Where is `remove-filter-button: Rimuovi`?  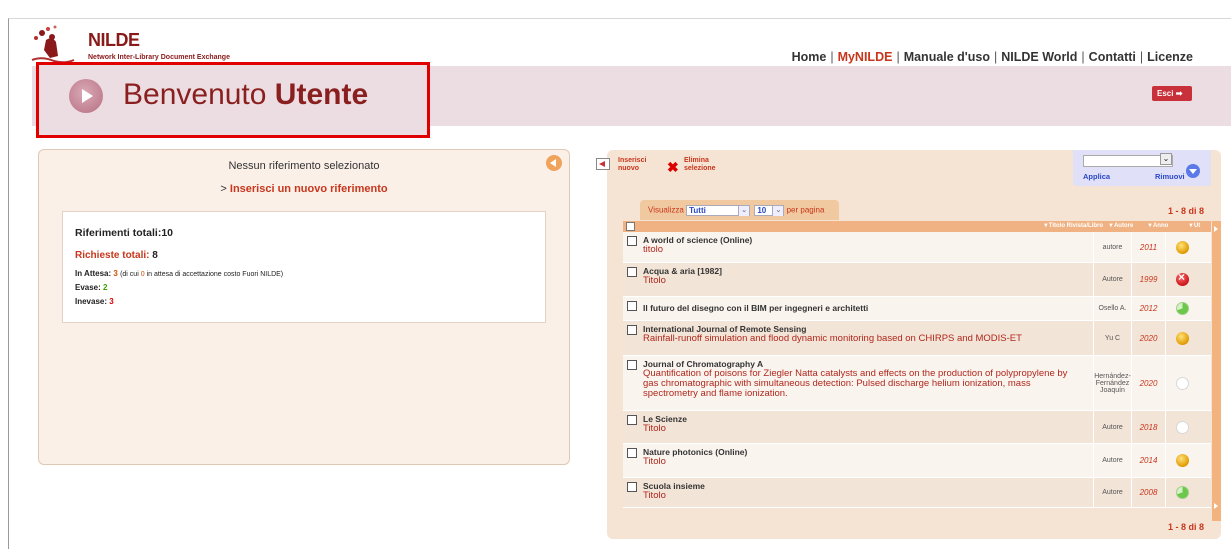 remove-filter-button: Rimuovi is located at coordinates (1170, 176).